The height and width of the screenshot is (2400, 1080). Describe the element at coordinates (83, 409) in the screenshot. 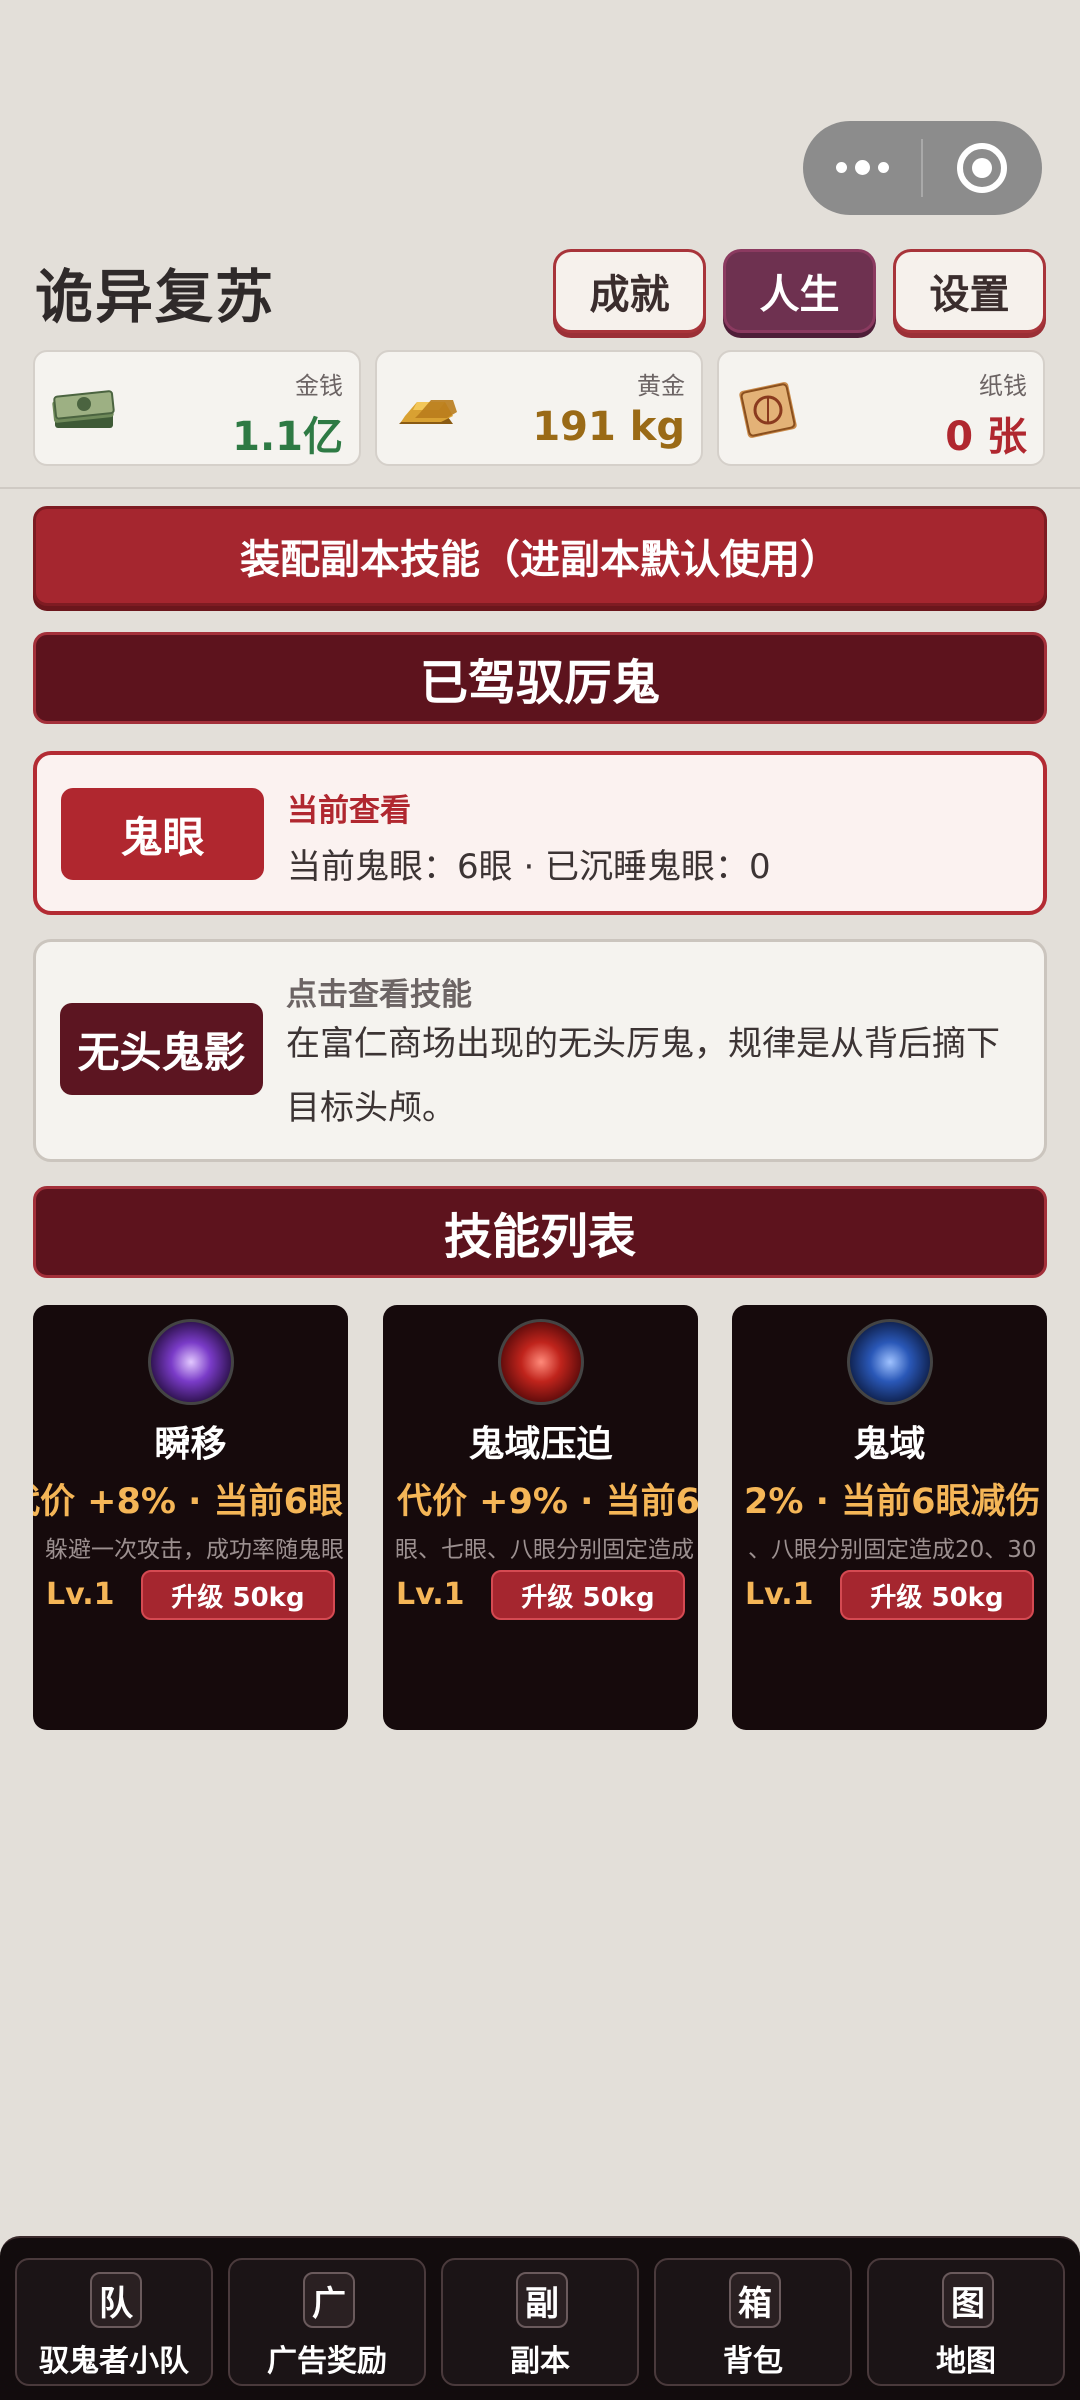

I see `money-stack-icon` at that location.